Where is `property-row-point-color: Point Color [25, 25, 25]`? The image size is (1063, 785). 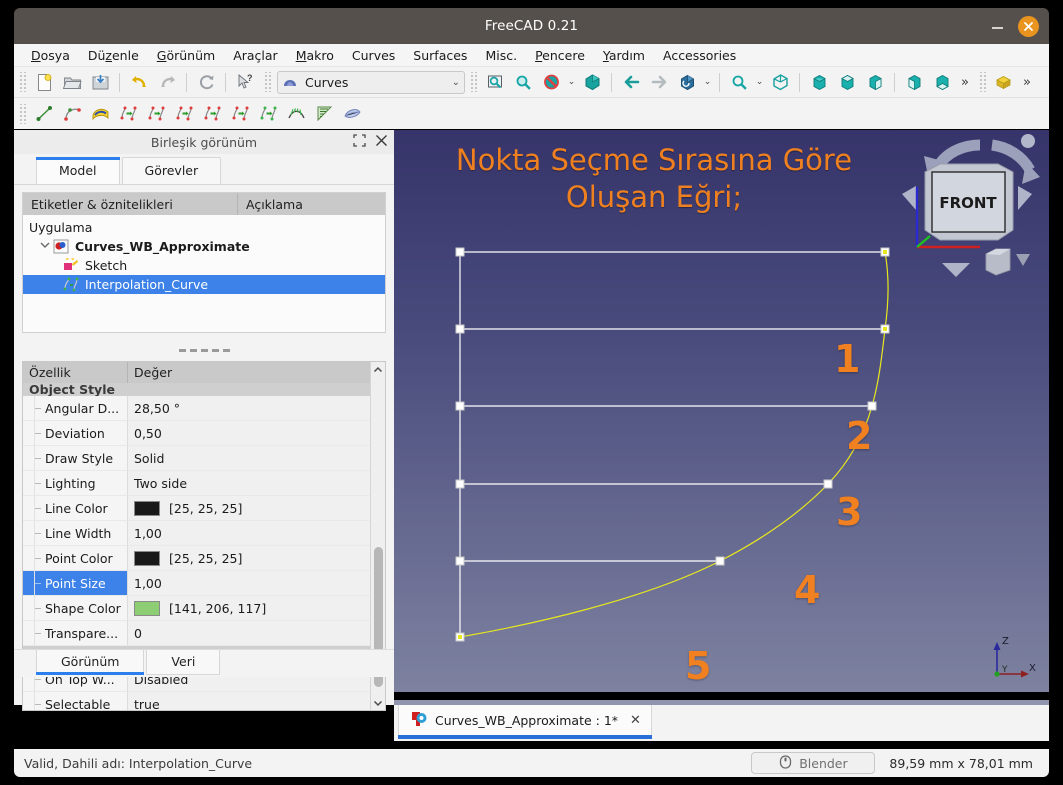 property-row-point-color: Point Color [25, 25, 25] is located at coordinates (196, 558).